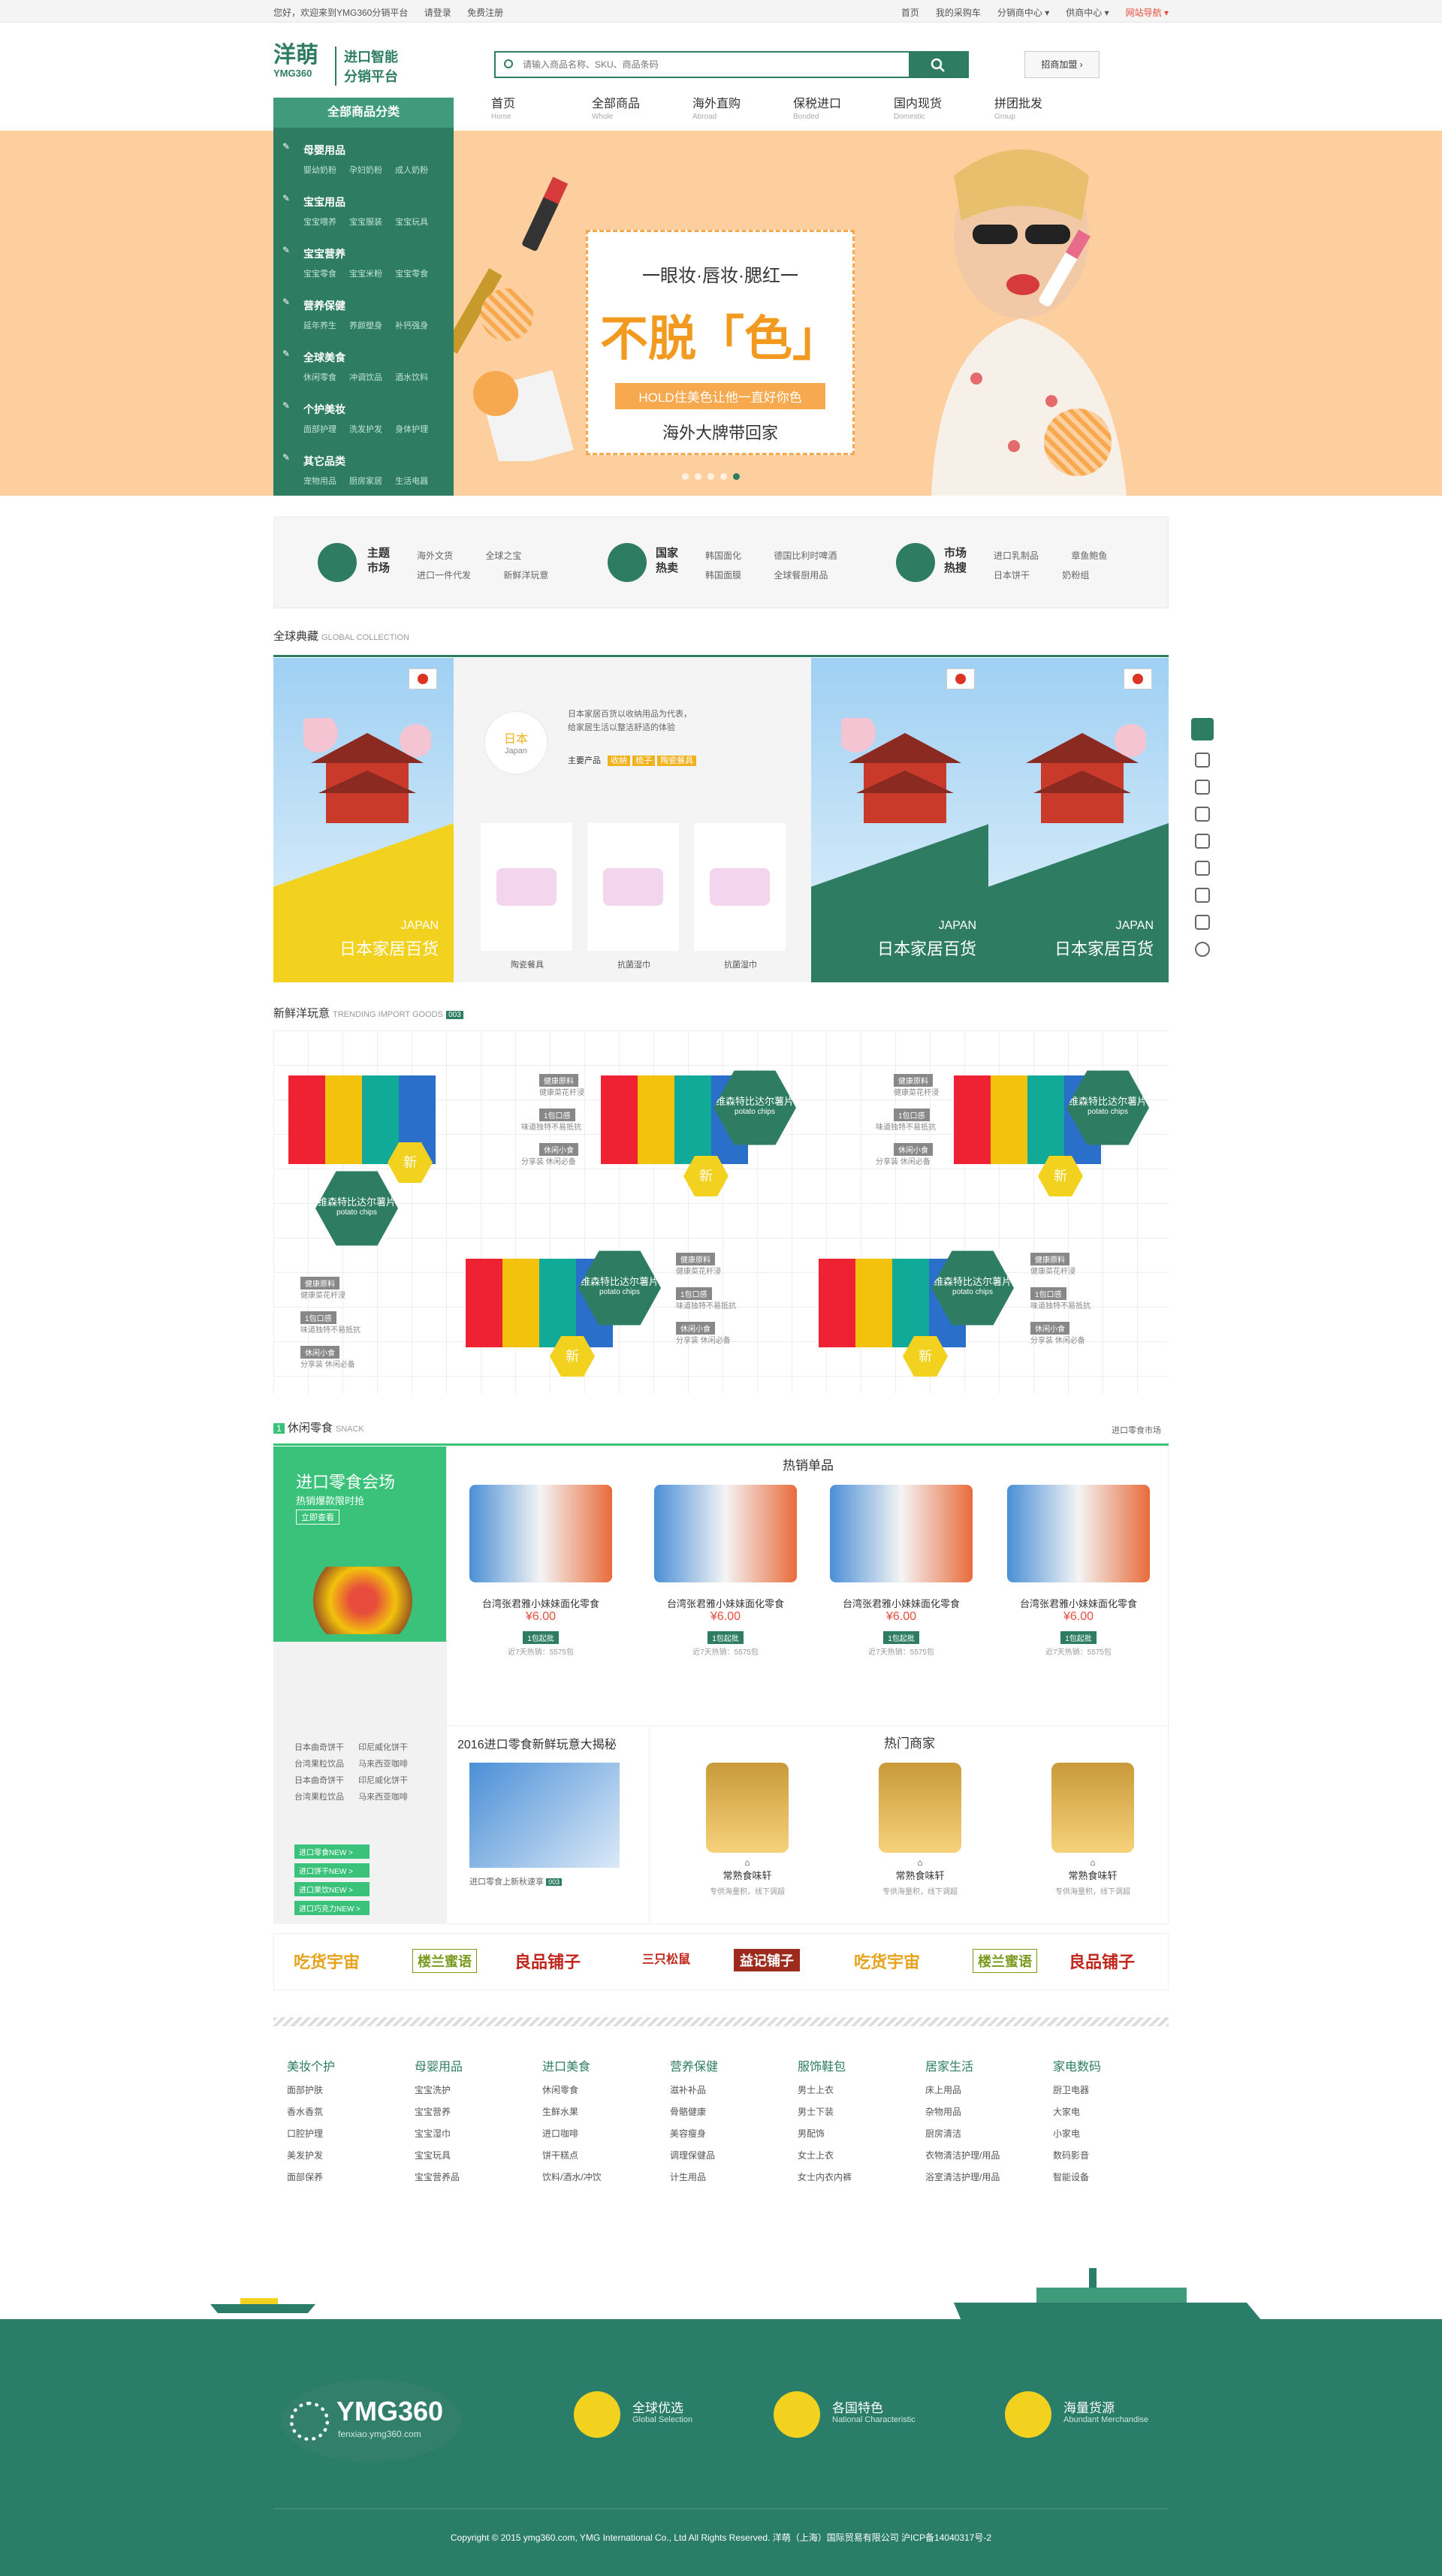  What do you see at coordinates (1113, 2176) in the screenshot?
I see `footer-link: 智能设备` at bounding box center [1113, 2176].